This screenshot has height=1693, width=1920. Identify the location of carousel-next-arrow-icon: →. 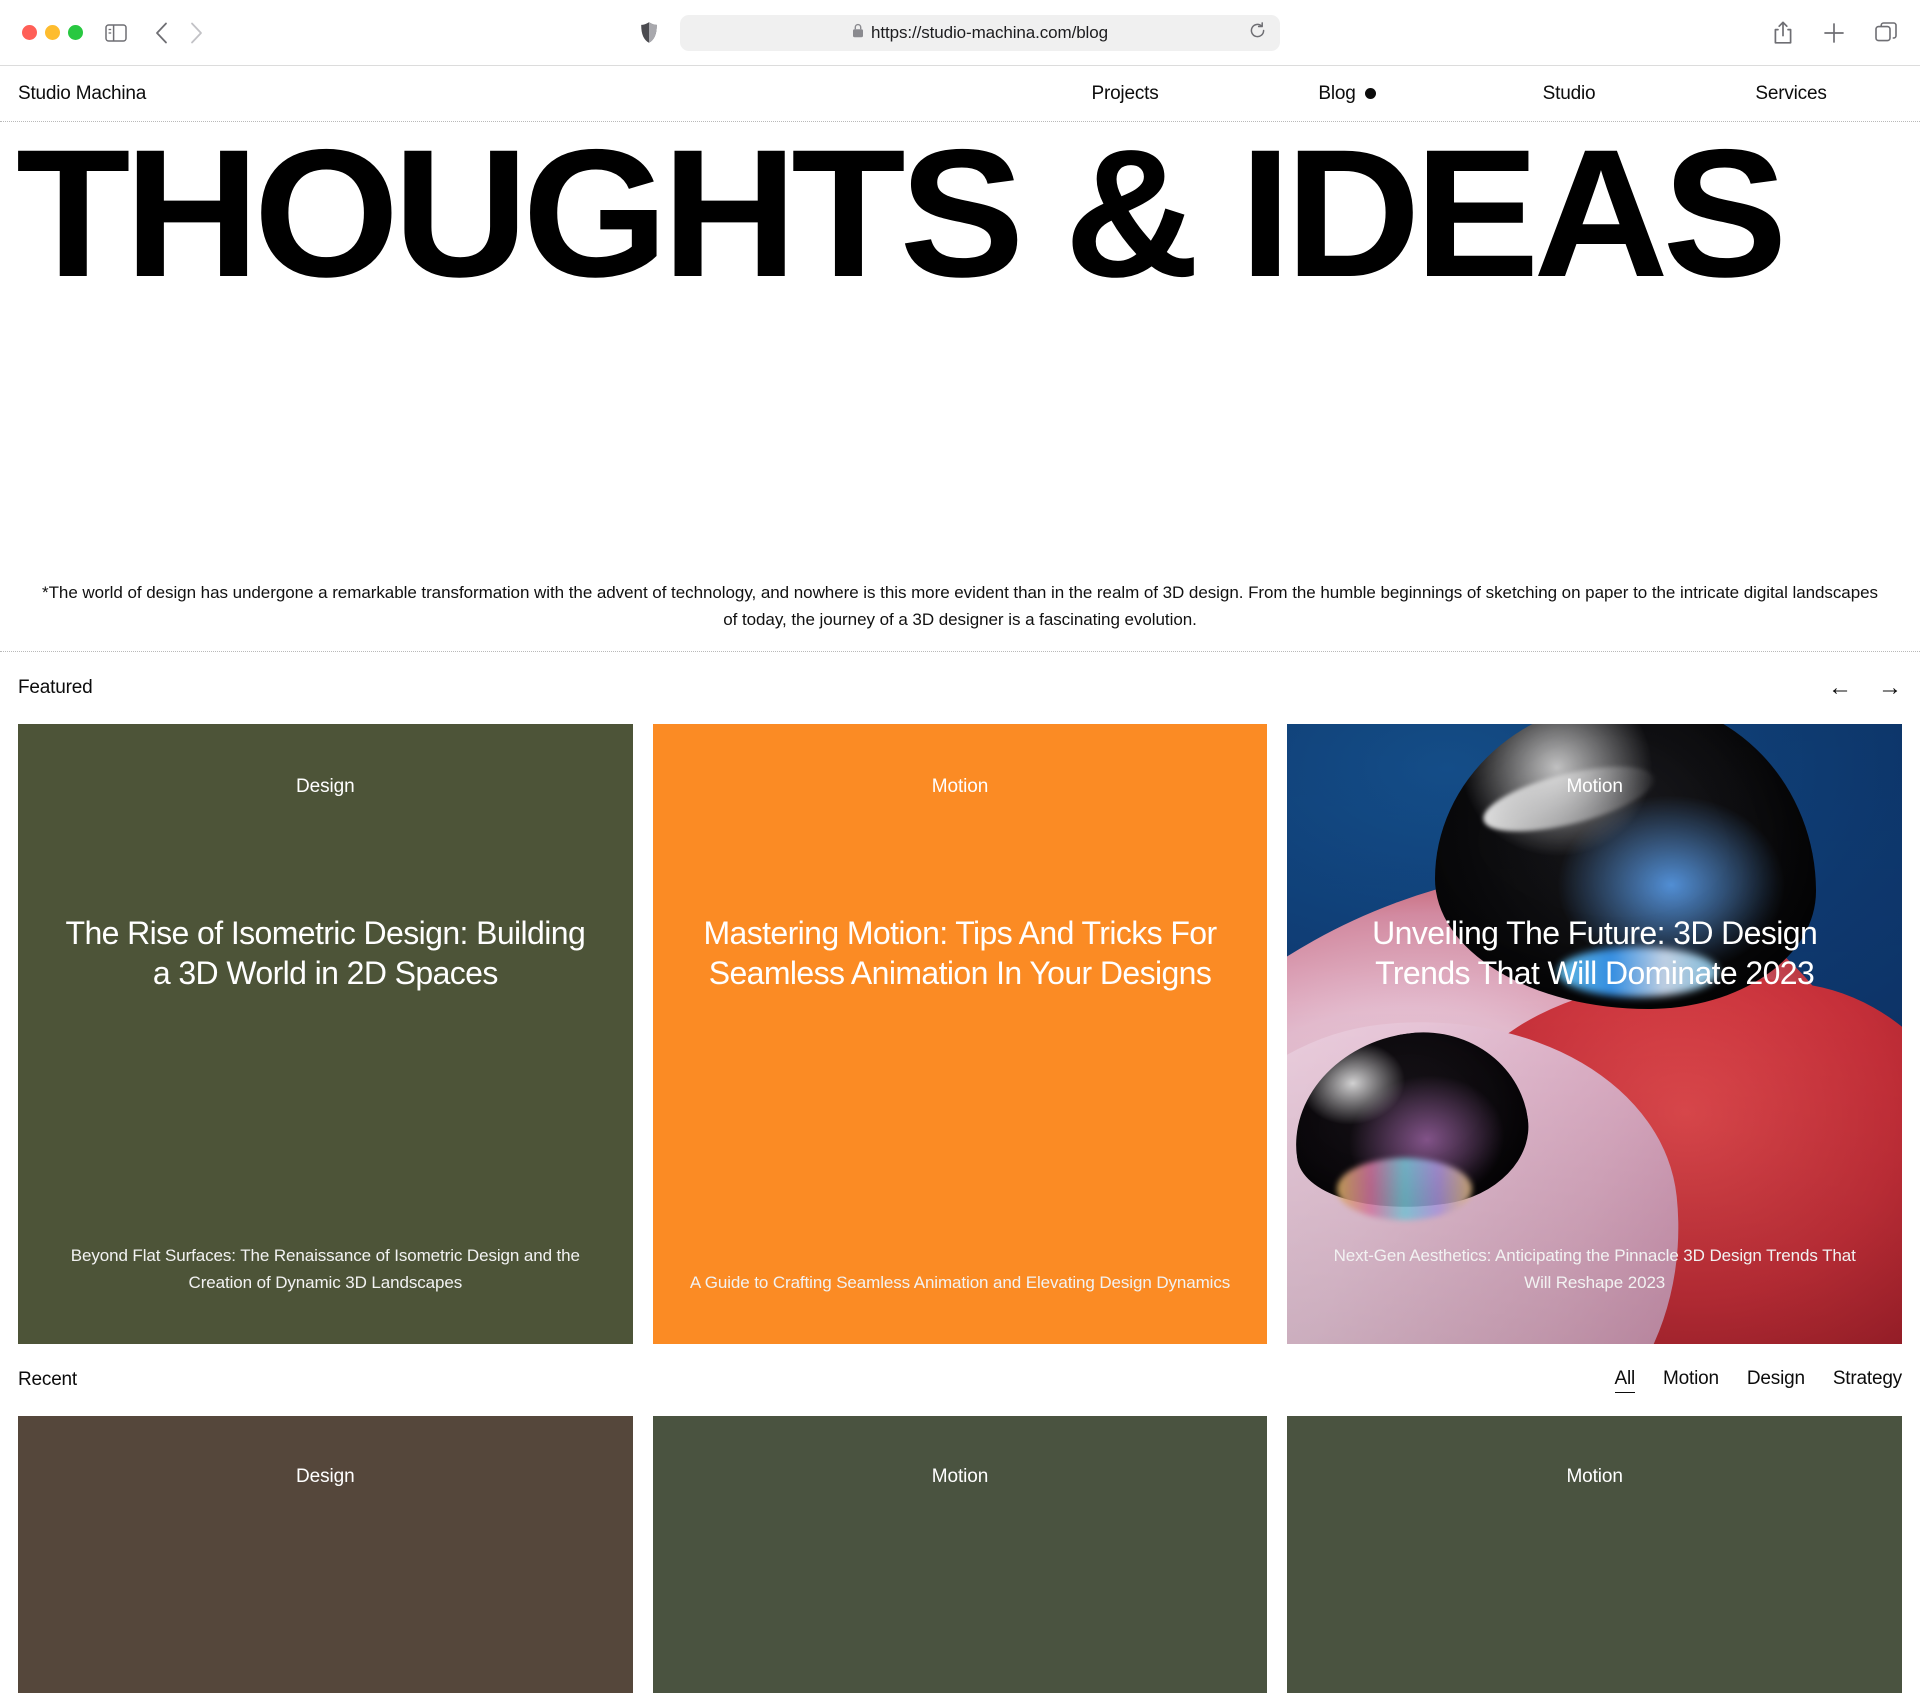
(1890, 688).